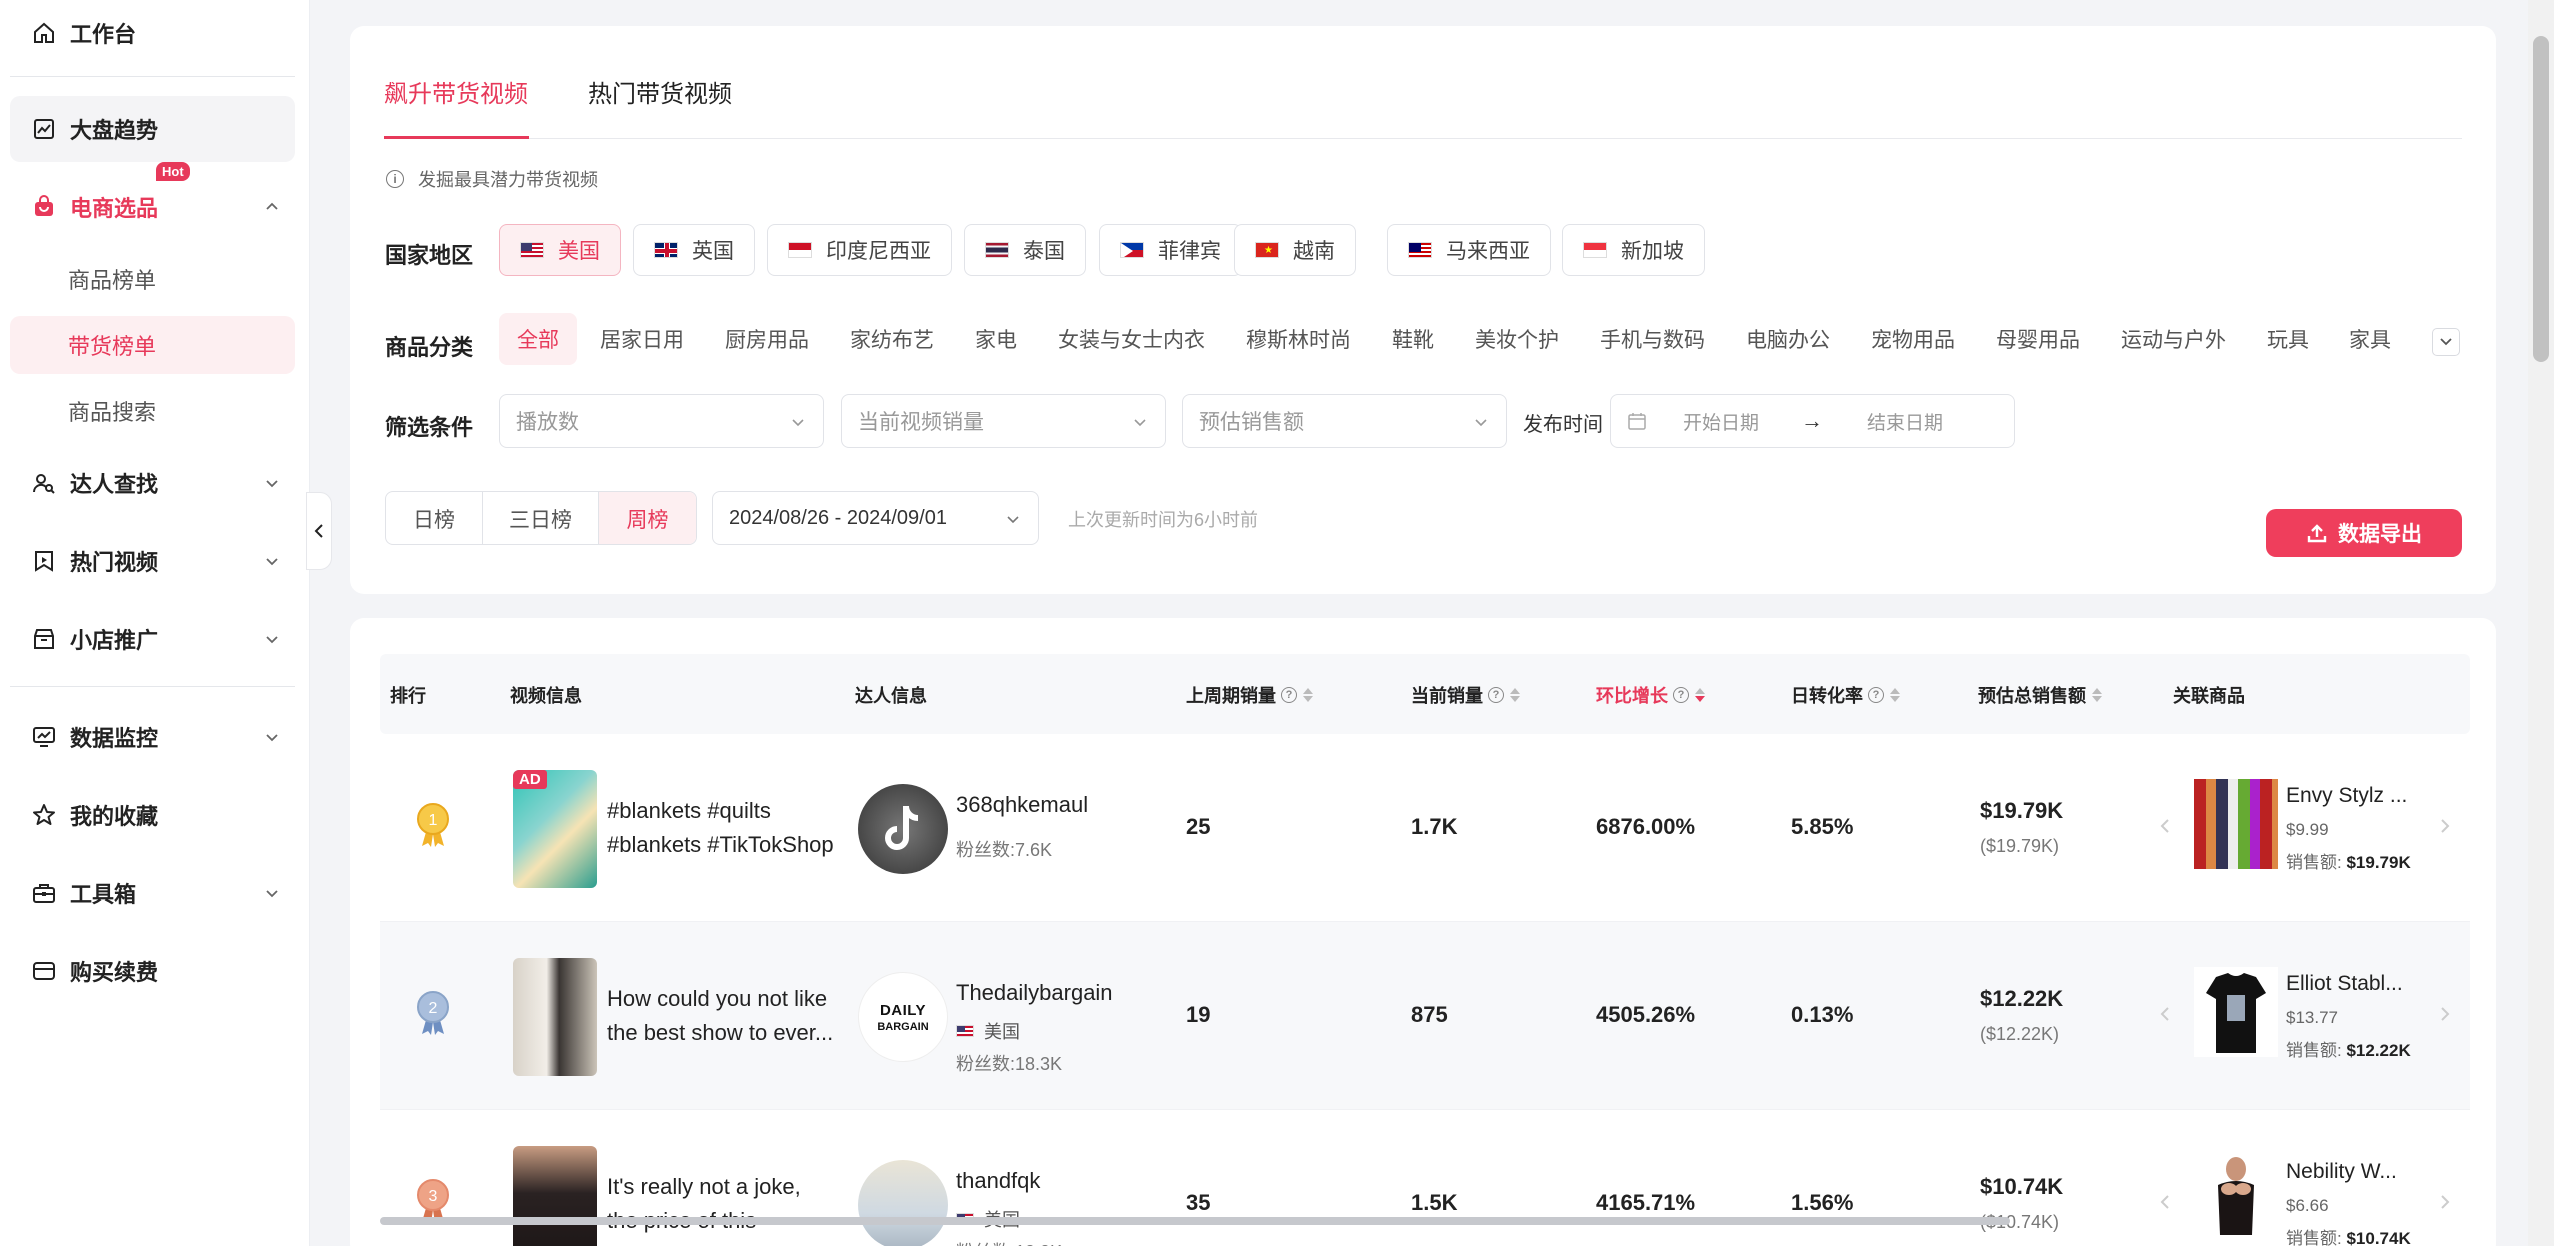 The height and width of the screenshot is (1246, 2554). What do you see at coordinates (996, 339) in the screenshot?
I see `category-item: 家电` at bounding box center [996, 339].